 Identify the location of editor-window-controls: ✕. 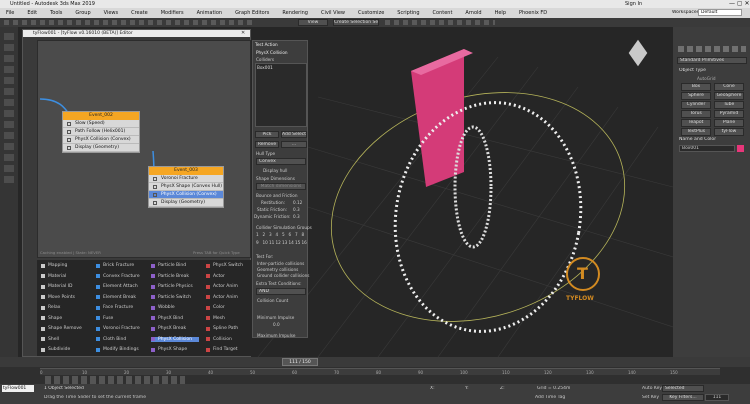
(243, 33).